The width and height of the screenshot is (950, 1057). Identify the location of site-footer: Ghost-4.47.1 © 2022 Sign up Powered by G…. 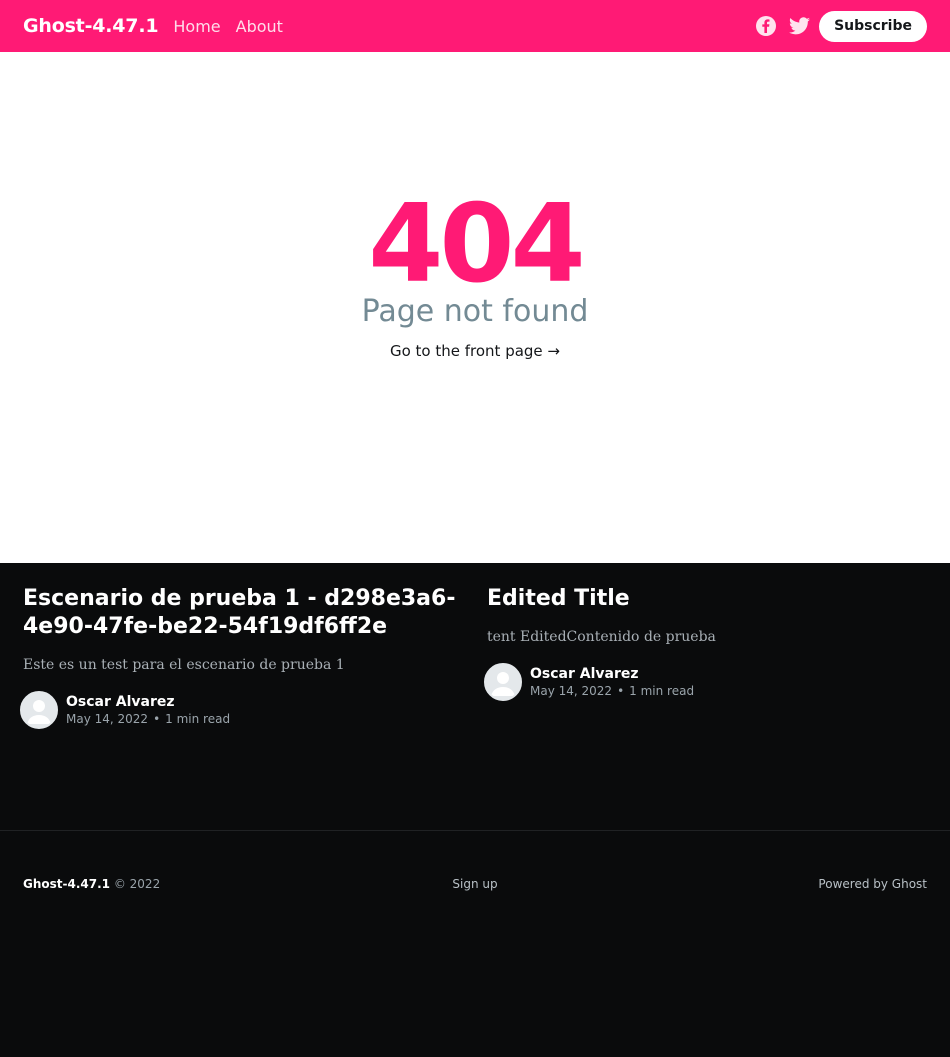
(475, 883).